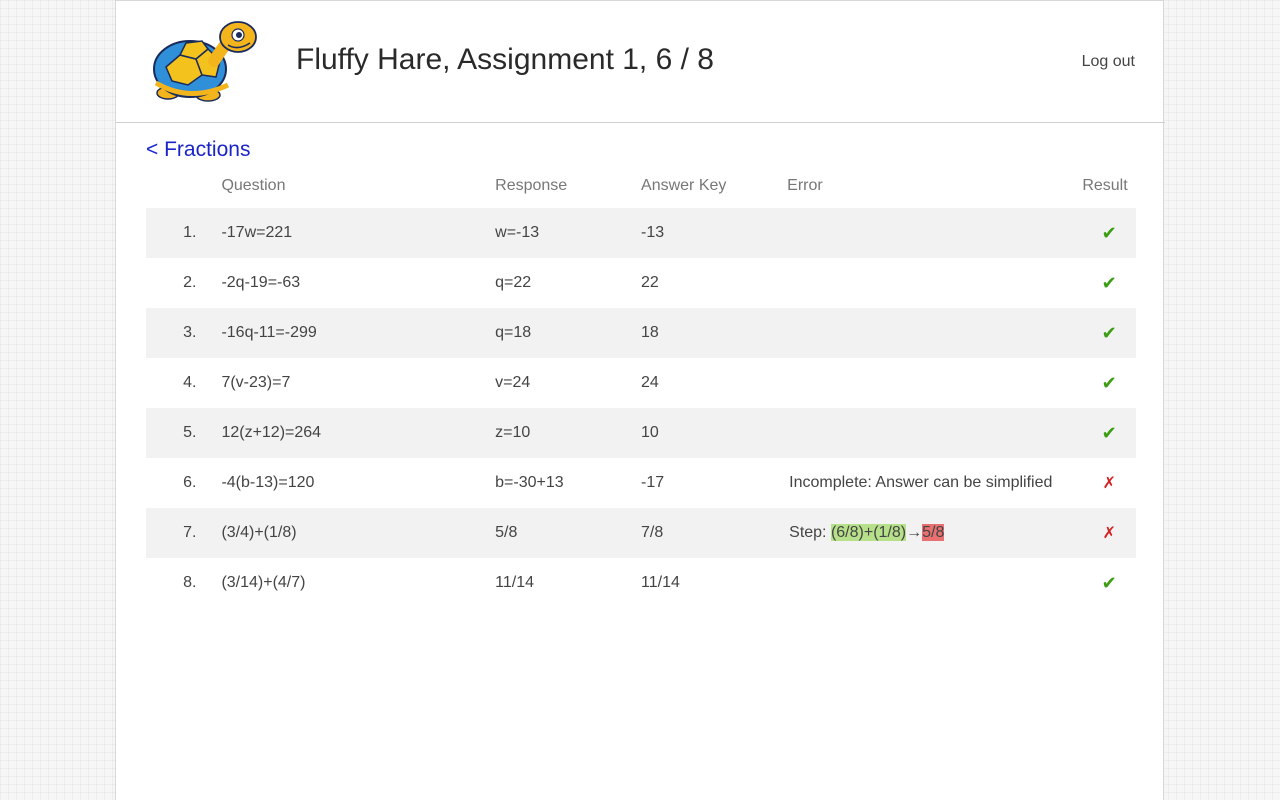 The width and height of the screenshot is (1280, 800). I want to click on answer-key-cell: 7/8, so click(714, 533).